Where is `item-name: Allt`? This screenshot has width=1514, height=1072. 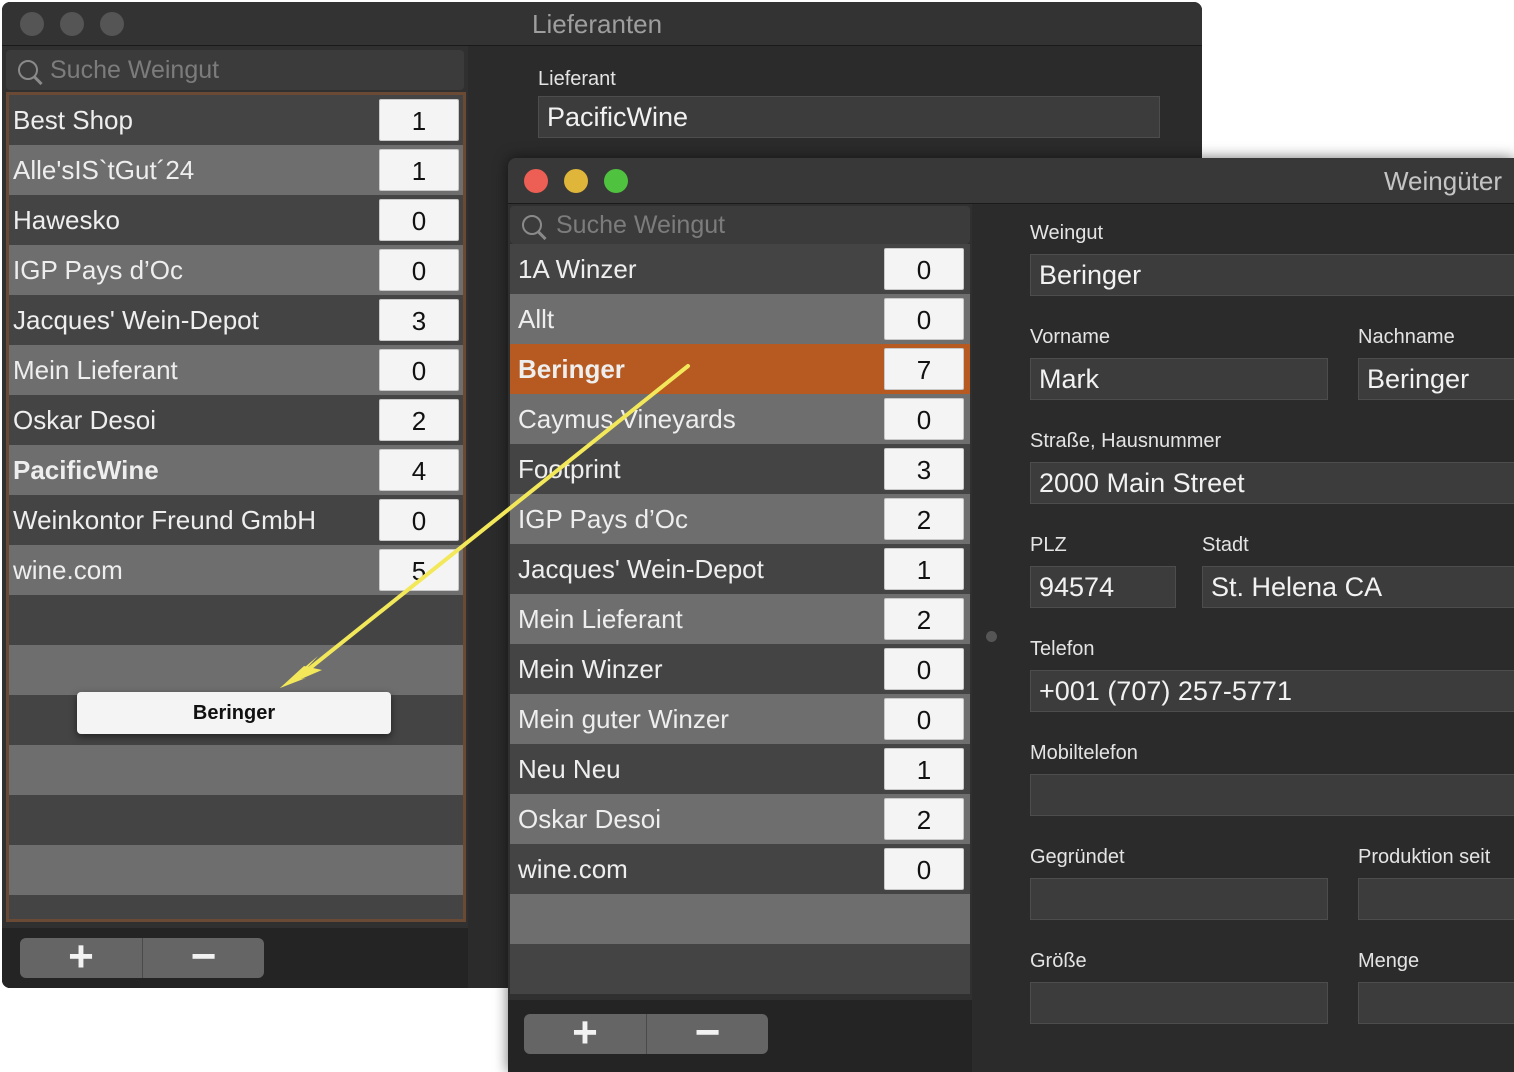 item-name: Allt is located at coordinates (536, 319).